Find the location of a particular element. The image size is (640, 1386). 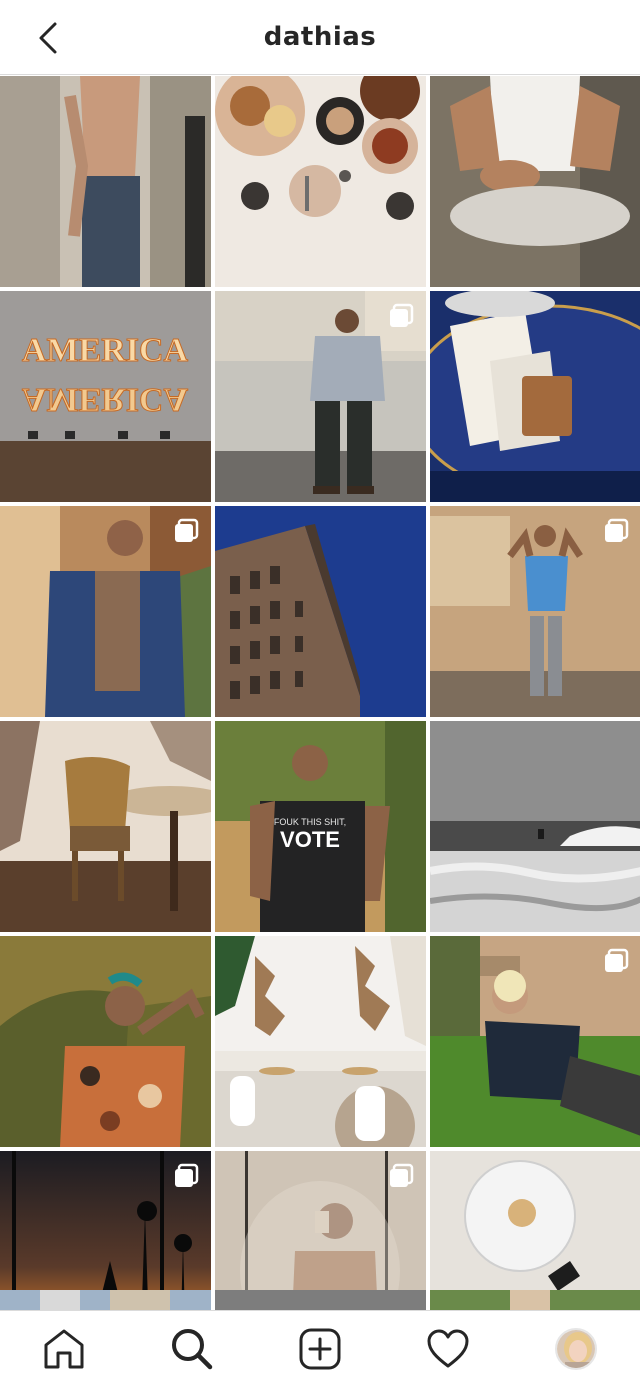

page-title: dathias is located at coordinates (320, 37).